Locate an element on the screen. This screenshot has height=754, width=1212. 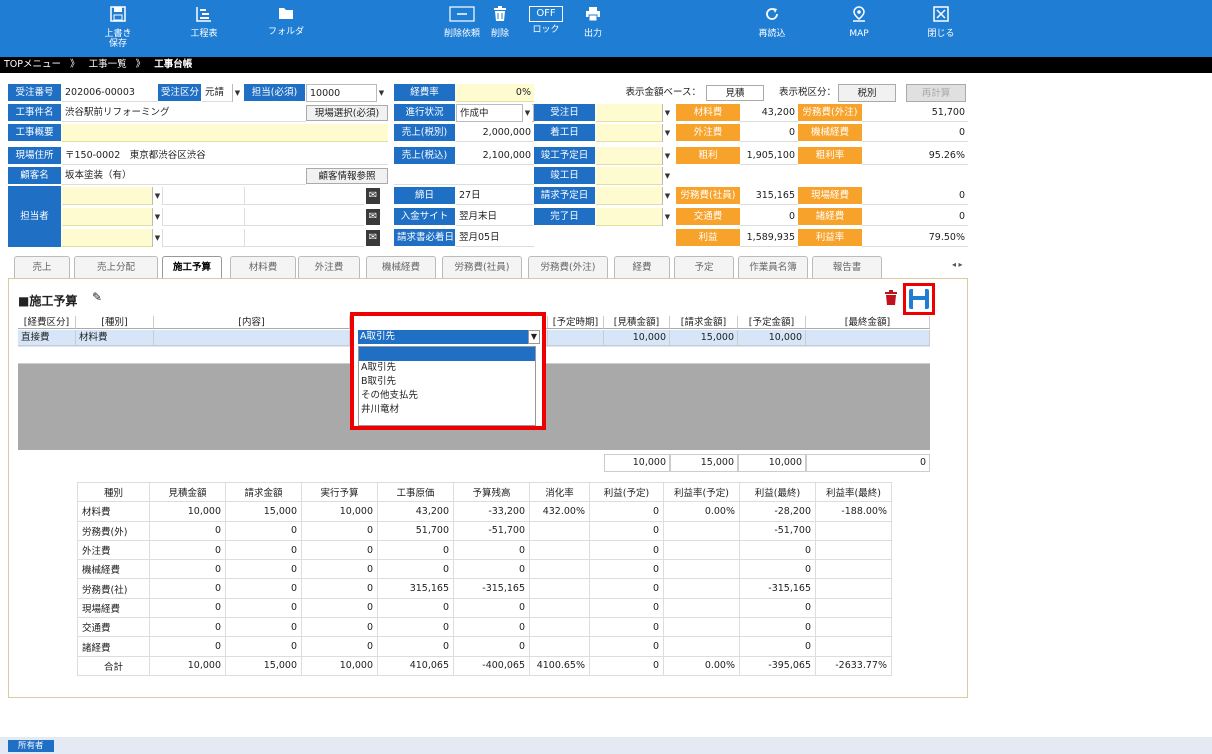
client-ref-button: 顧客情報参照 is located at coordinates (347, 176).